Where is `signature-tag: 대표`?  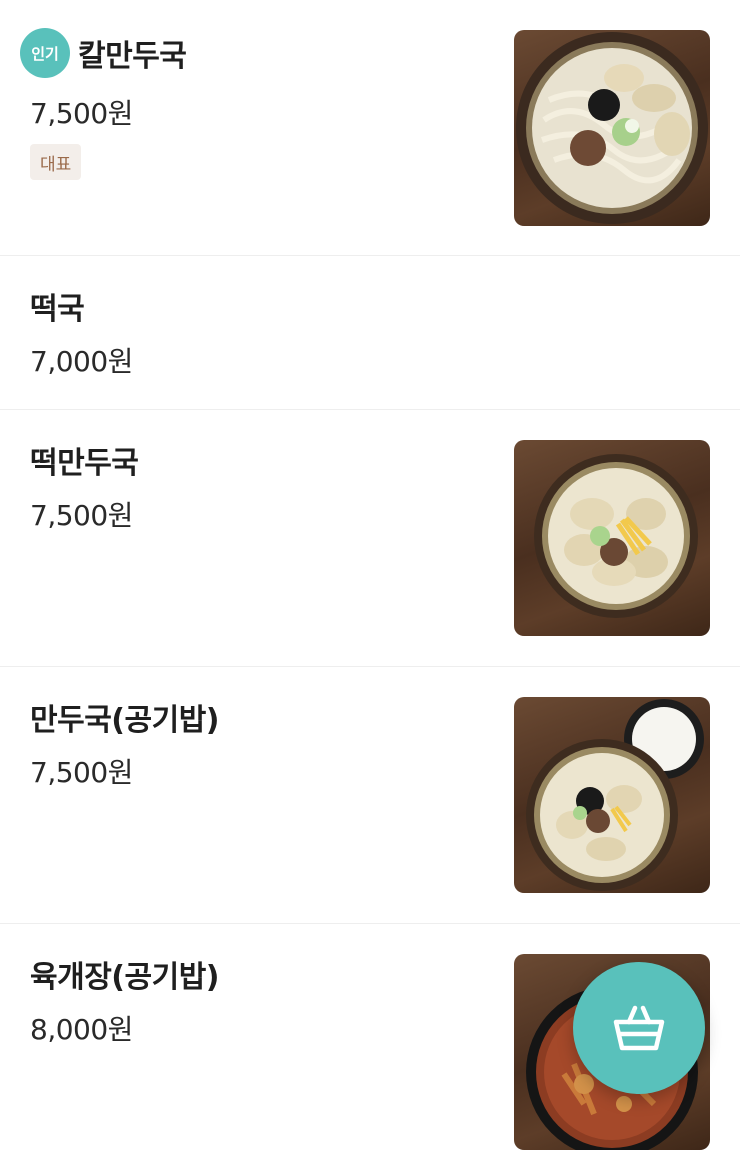
signature-tag: 대표 is located at coordinates (56, 162).